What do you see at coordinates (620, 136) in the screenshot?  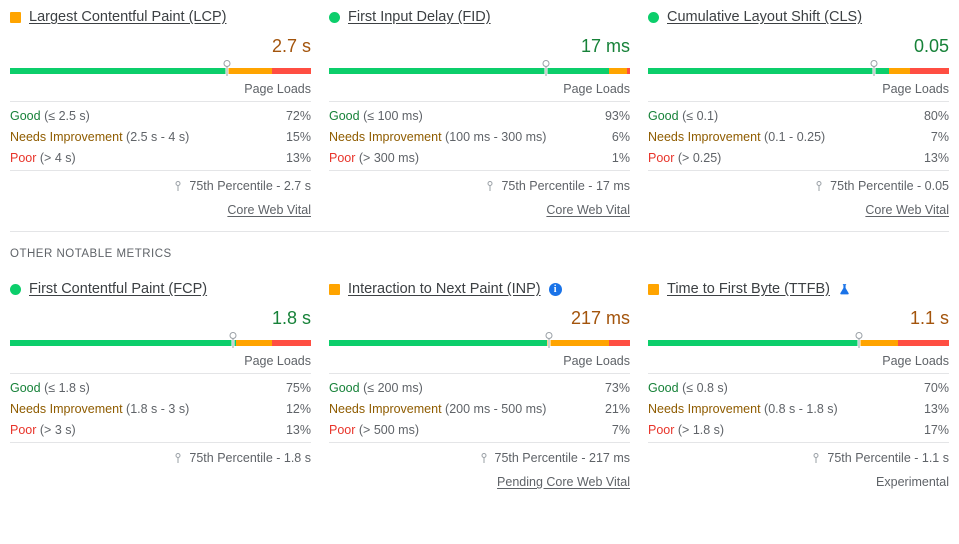 I see `bucket-percentage: 6%` at bounding box center [620, 136].